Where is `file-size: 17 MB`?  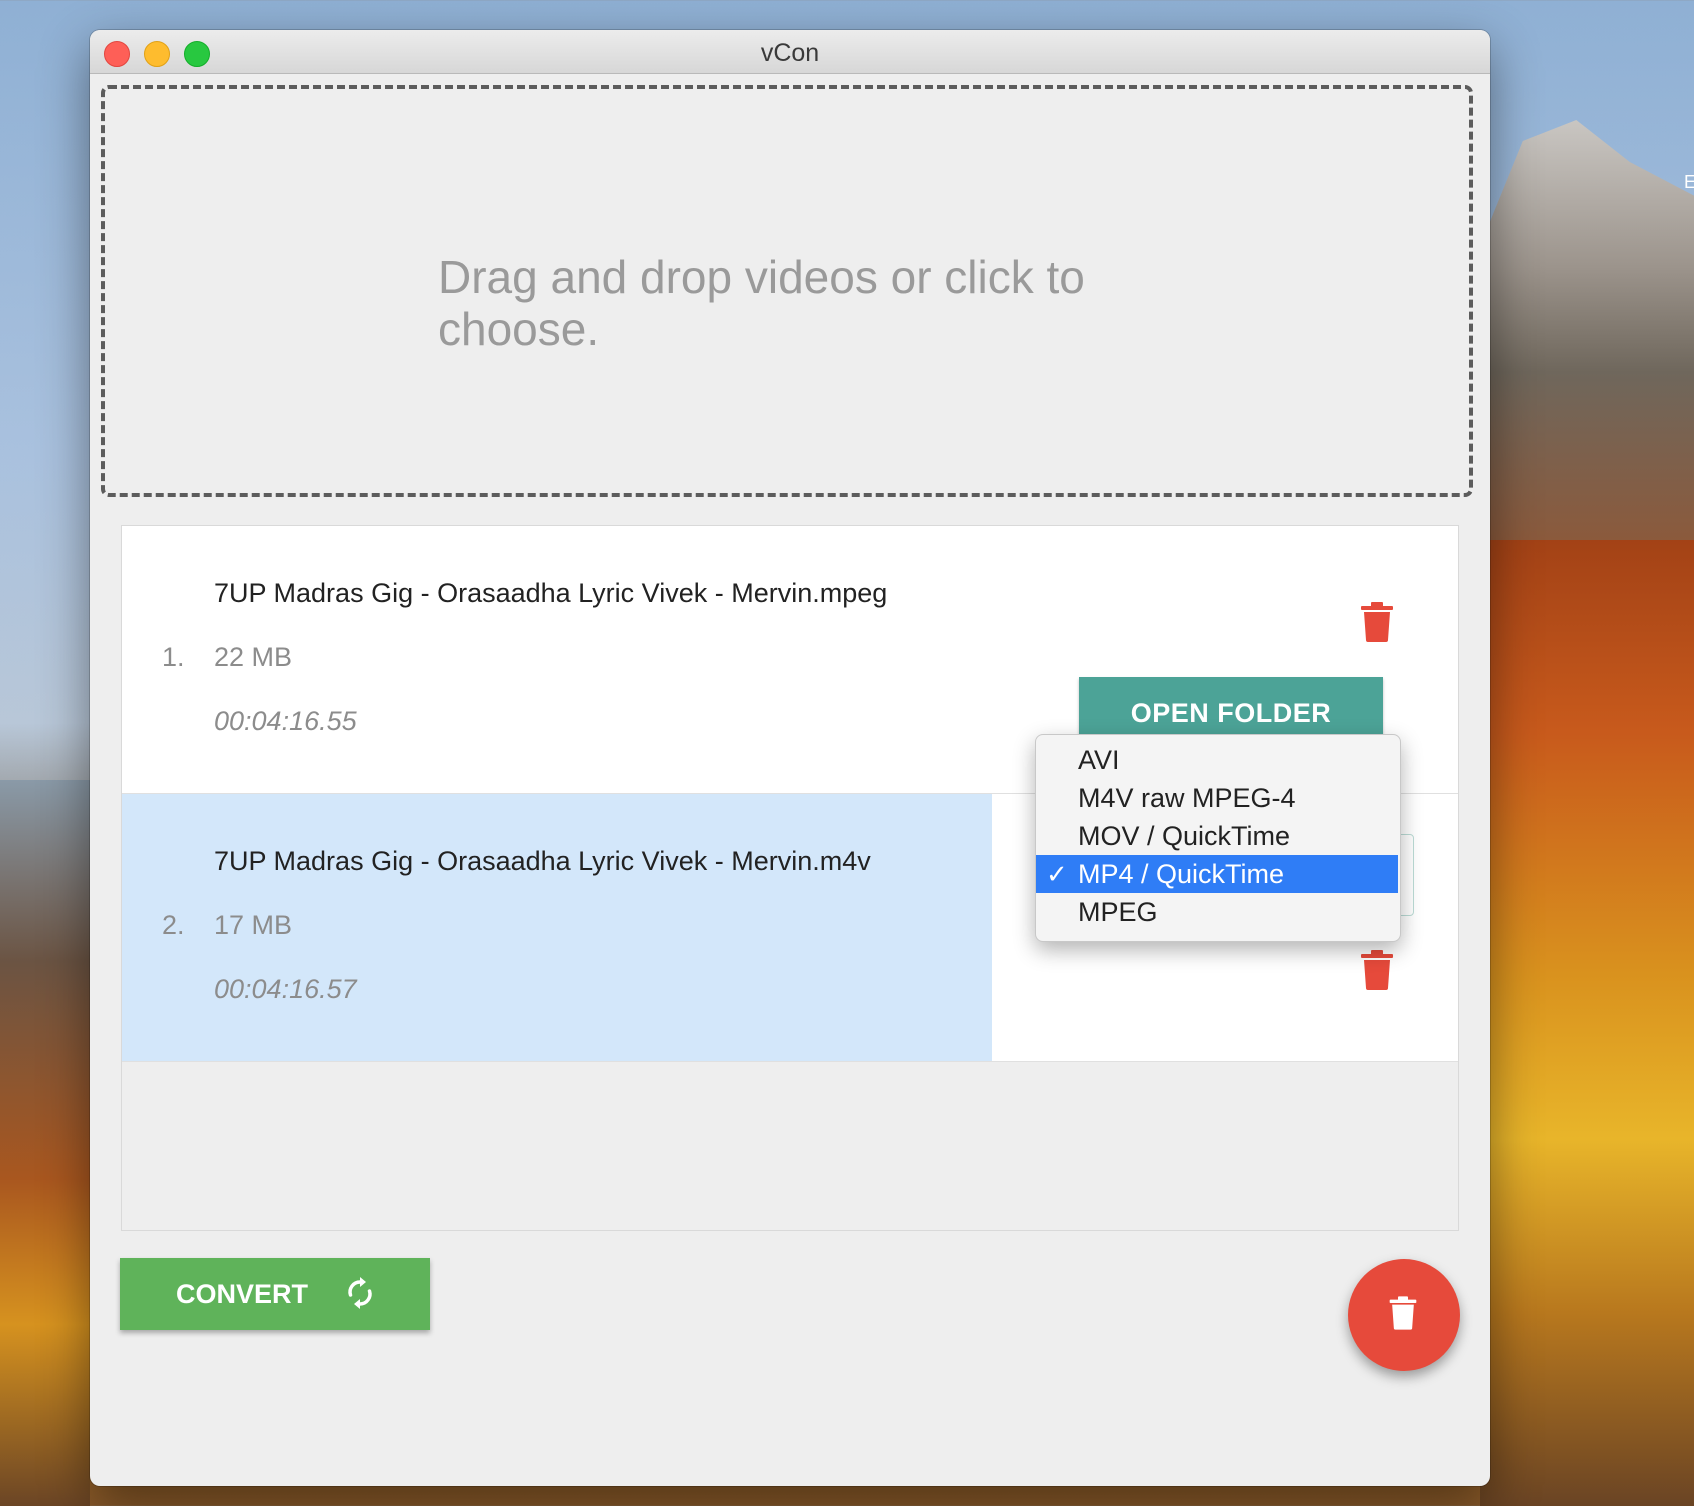 file-size: 17 MB is located at coordinates (253, 925).